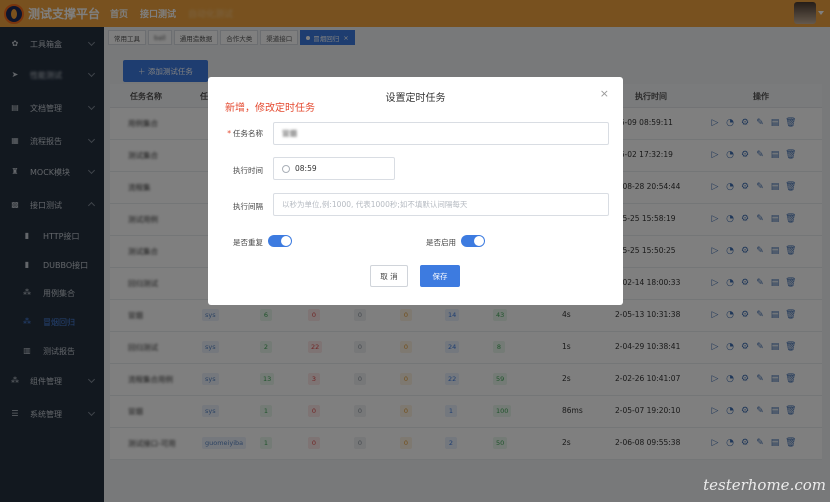 The height and width of the screenshot is (502, 830). What do you see at coordinates (389, 276) in the screenshot?
I see `cancel-button: 取 消` at bounding box center [389, 276].